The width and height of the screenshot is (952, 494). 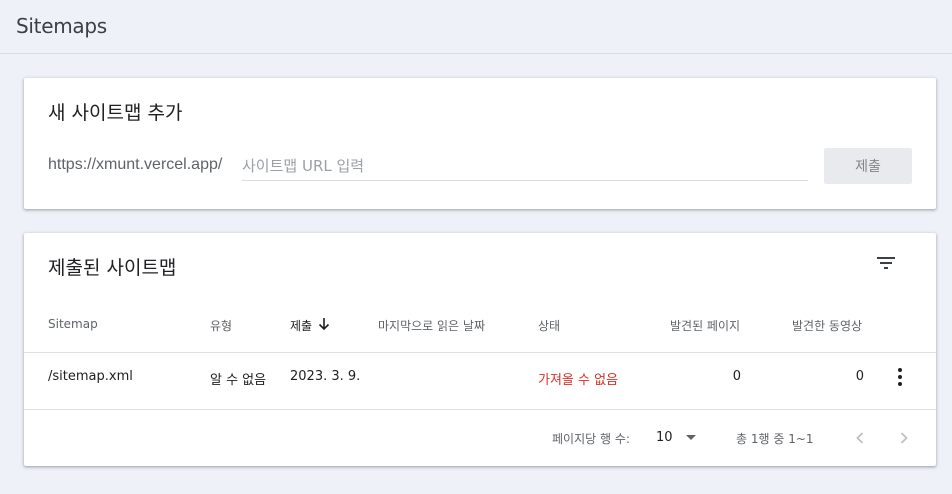 I want to click on filter-icon, so click(x=886, y=263).